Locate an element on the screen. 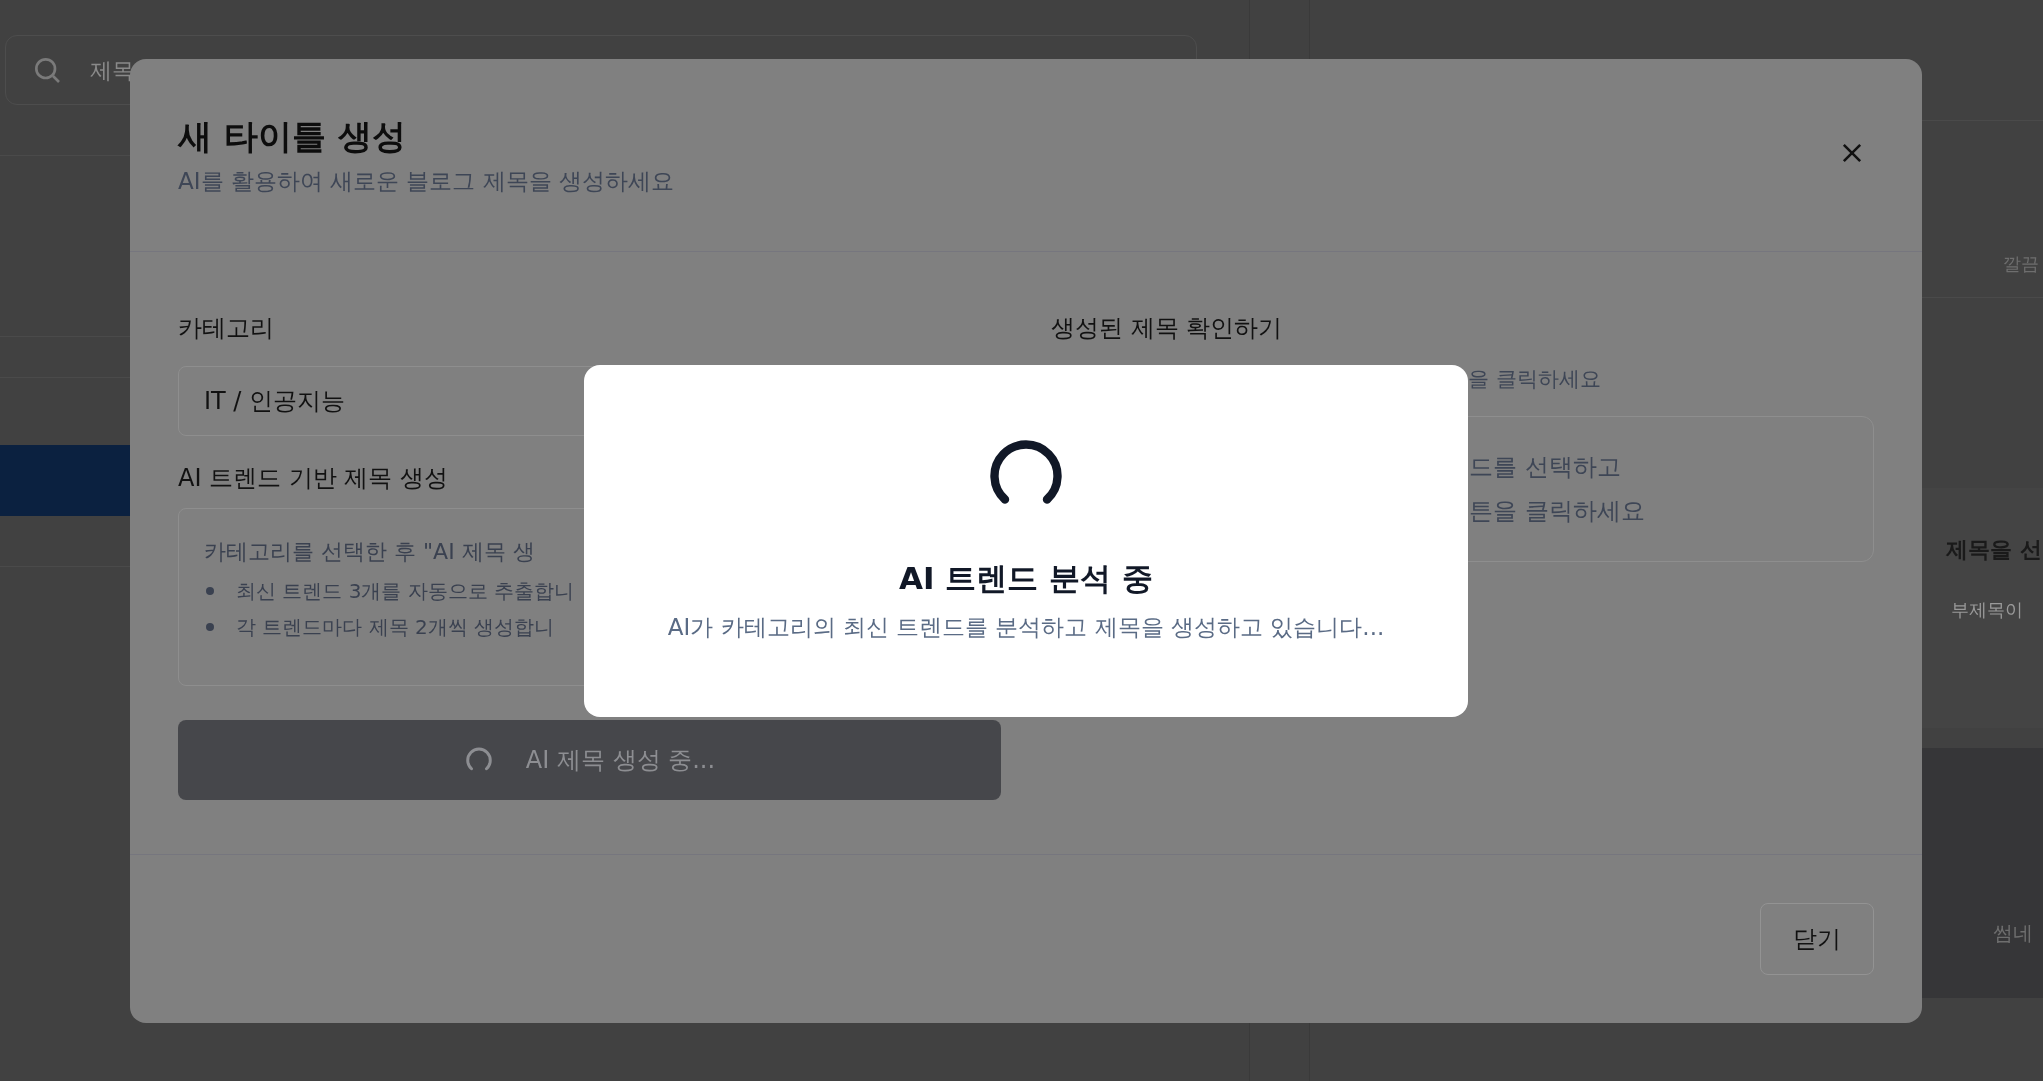  dialog-title: 새 타이틀 생성 is located at coordinates (292, 136).